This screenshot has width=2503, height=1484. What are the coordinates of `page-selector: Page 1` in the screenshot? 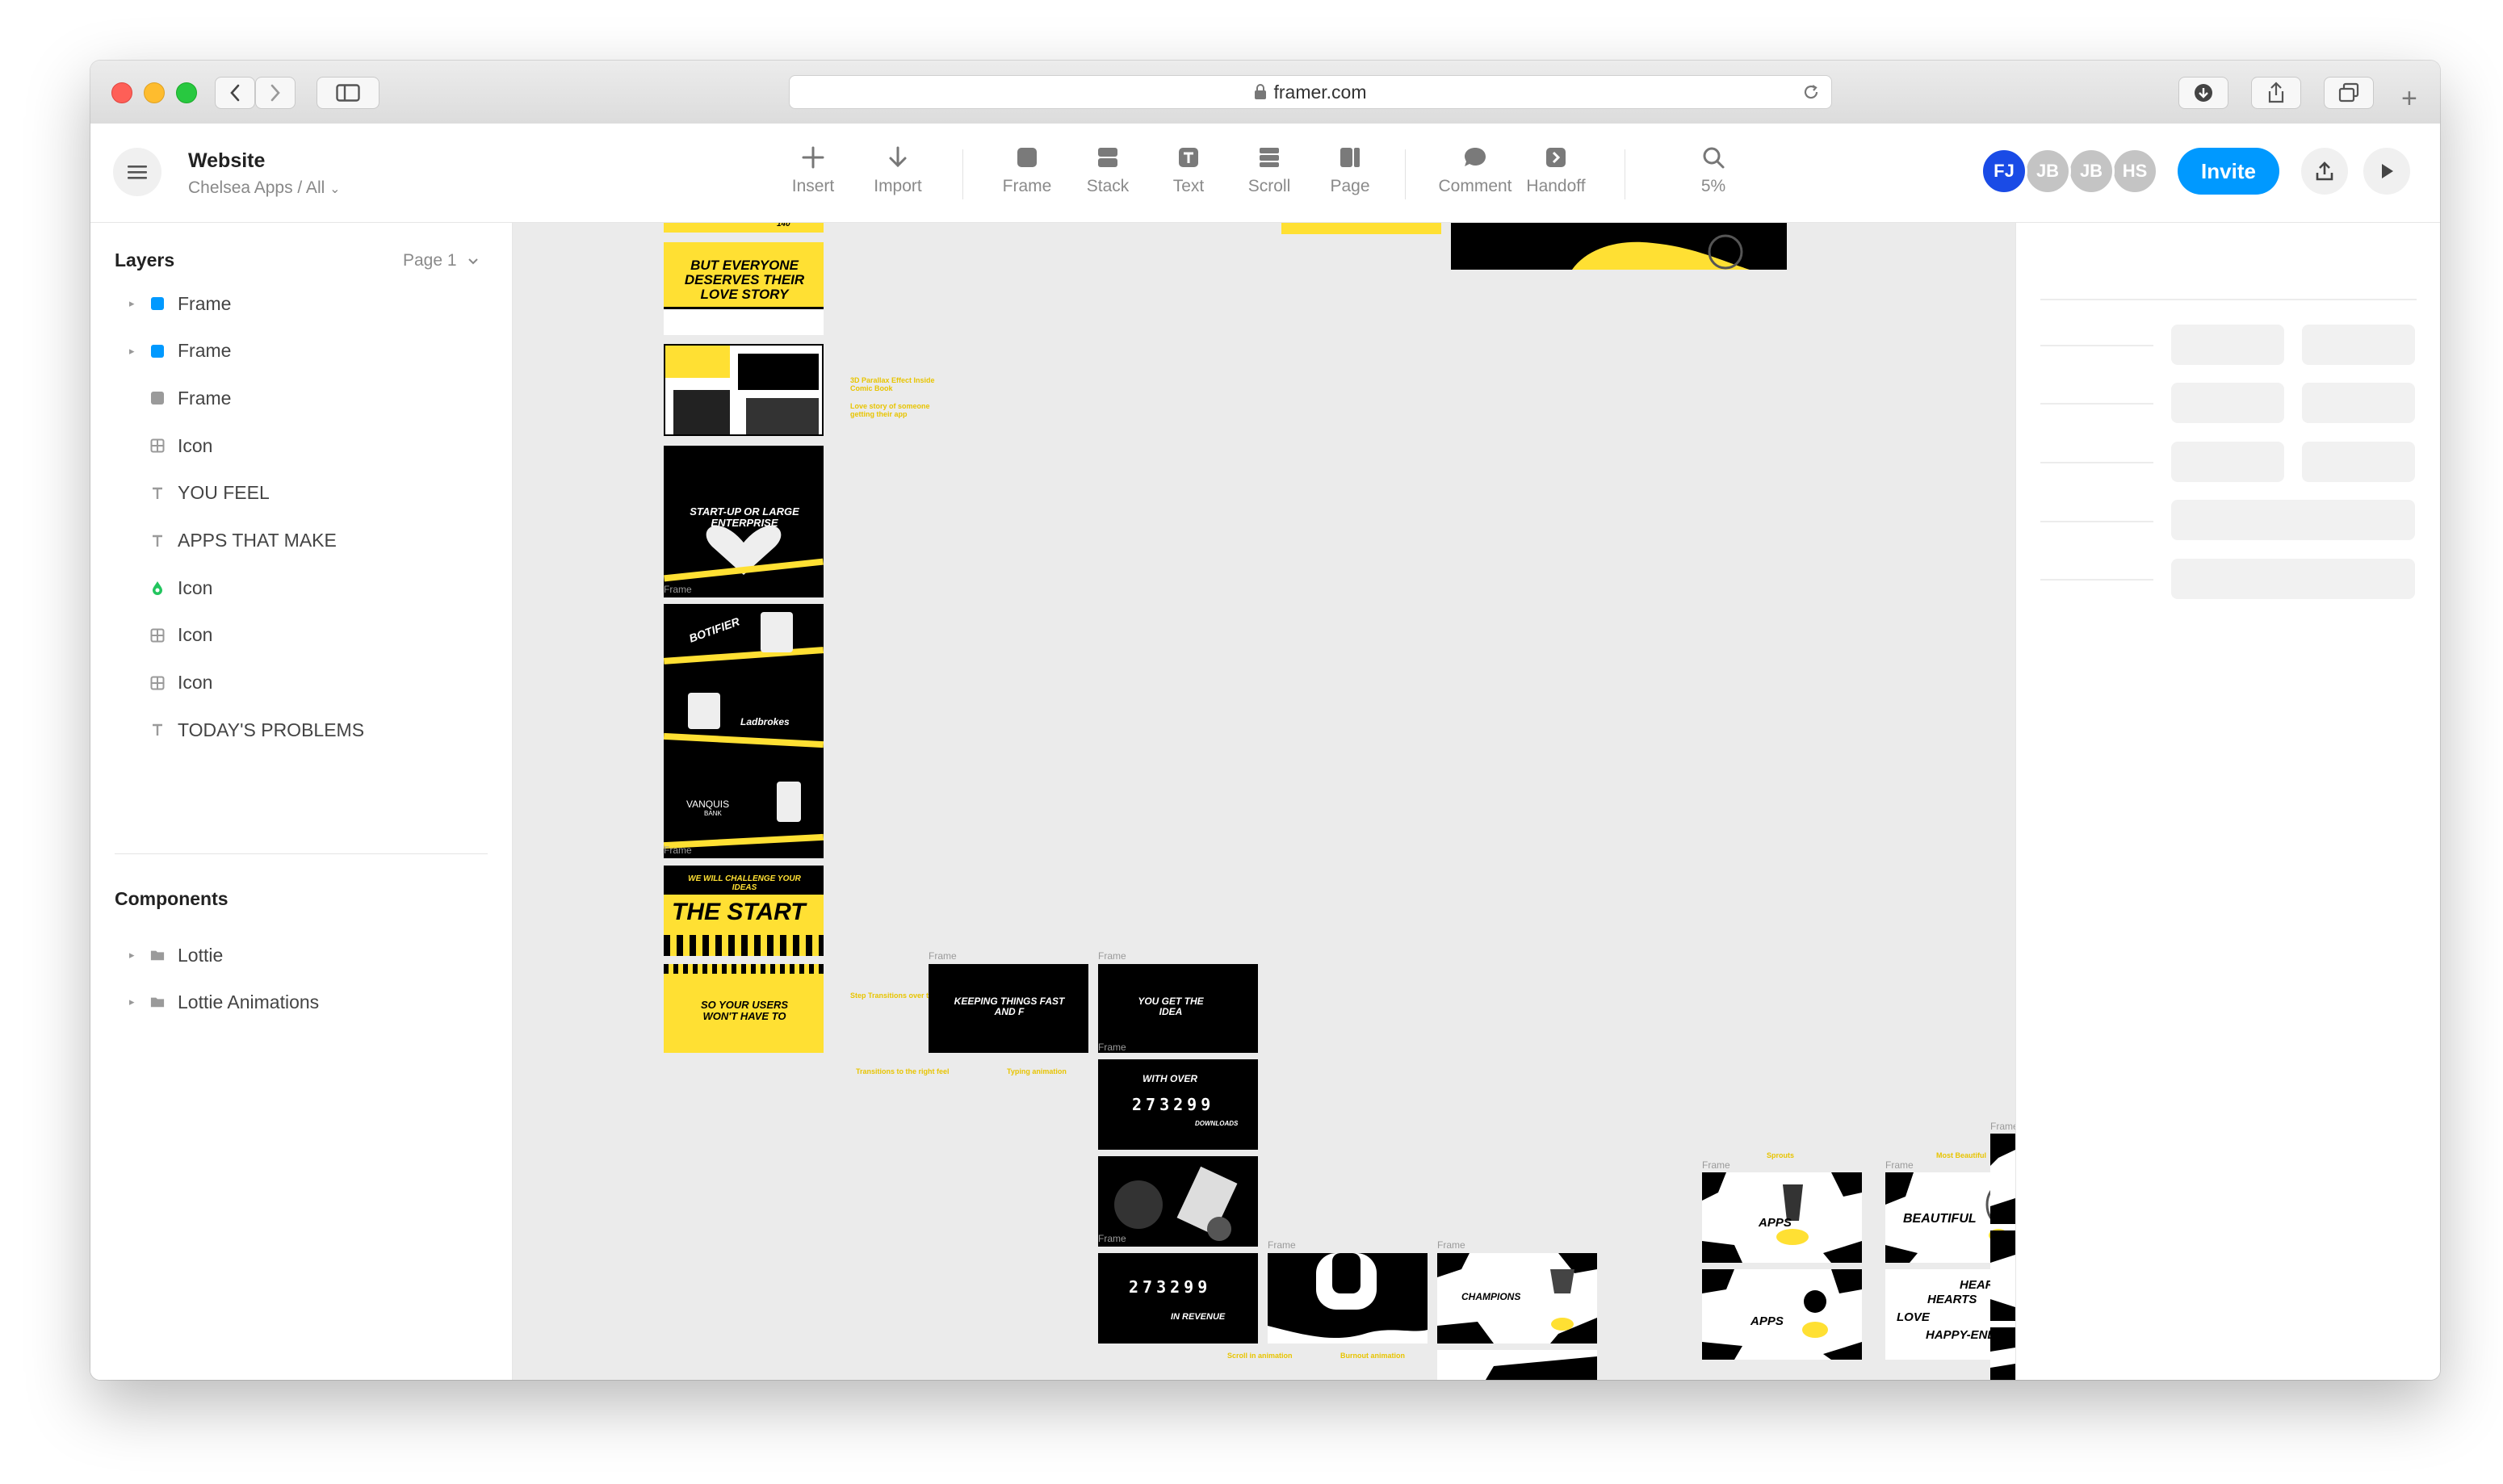 It's located at (441, 260).